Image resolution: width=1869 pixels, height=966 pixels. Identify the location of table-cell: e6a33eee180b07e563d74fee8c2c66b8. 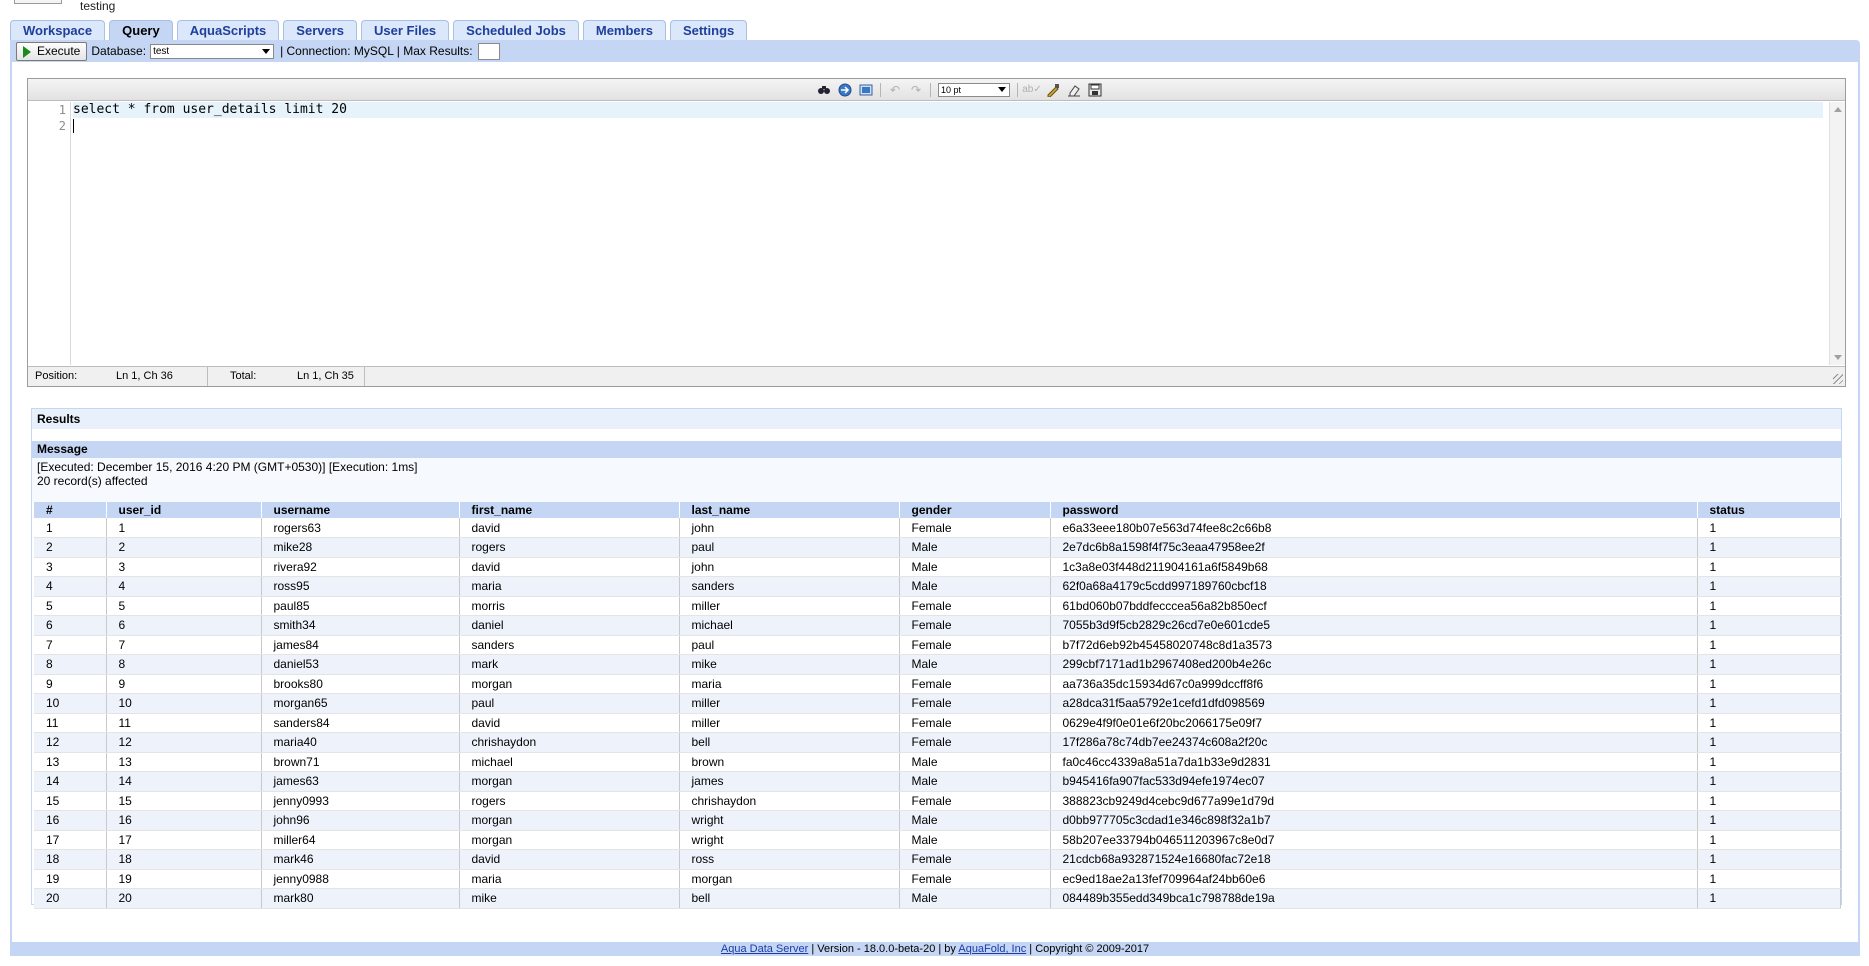
(1374, 528).